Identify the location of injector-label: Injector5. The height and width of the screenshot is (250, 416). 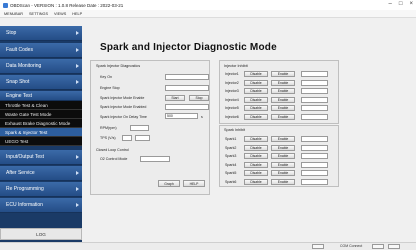
(232, 108).